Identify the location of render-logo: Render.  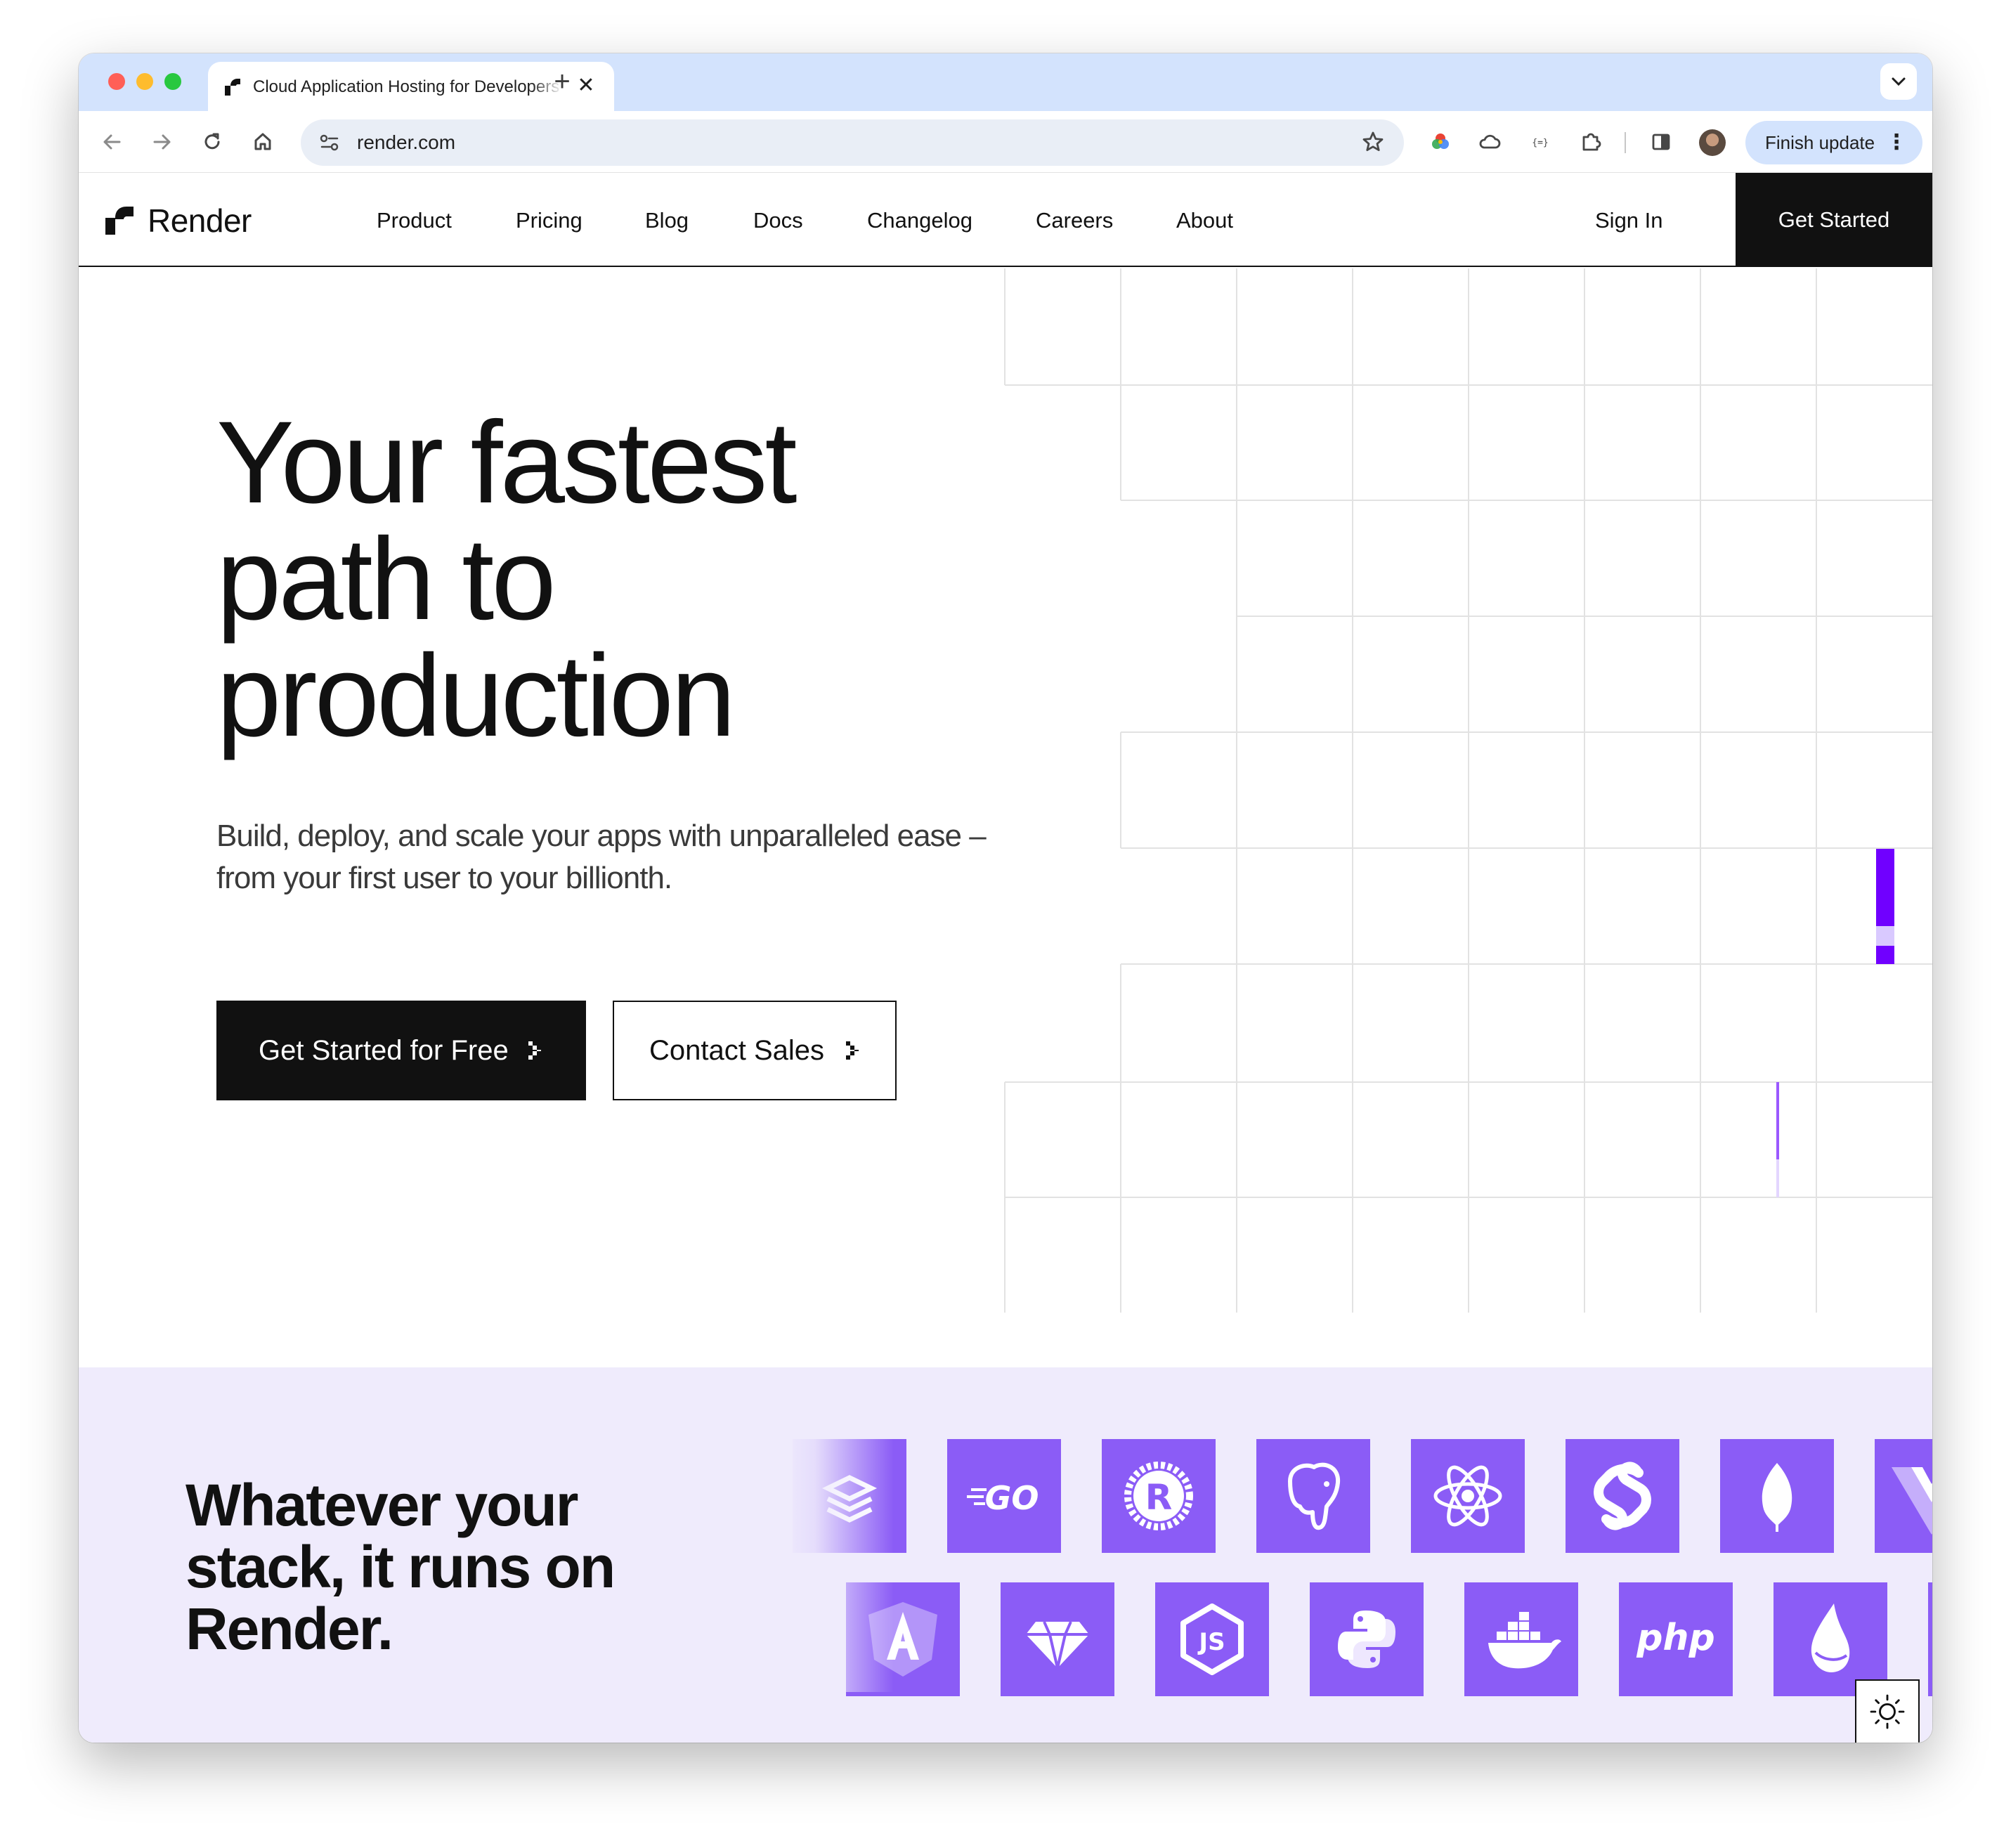
(179, 220).